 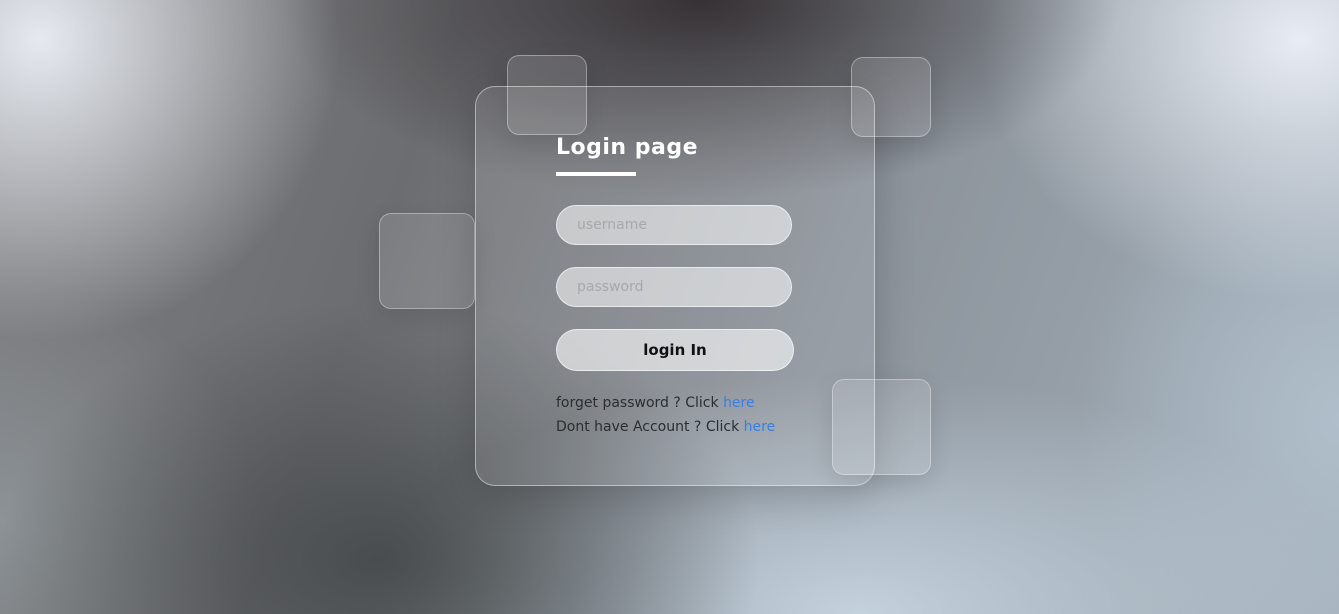 What do you see at coordinates (596, 174) in the screenshot?
I see `title-underline` at bounding box center [596, 174].